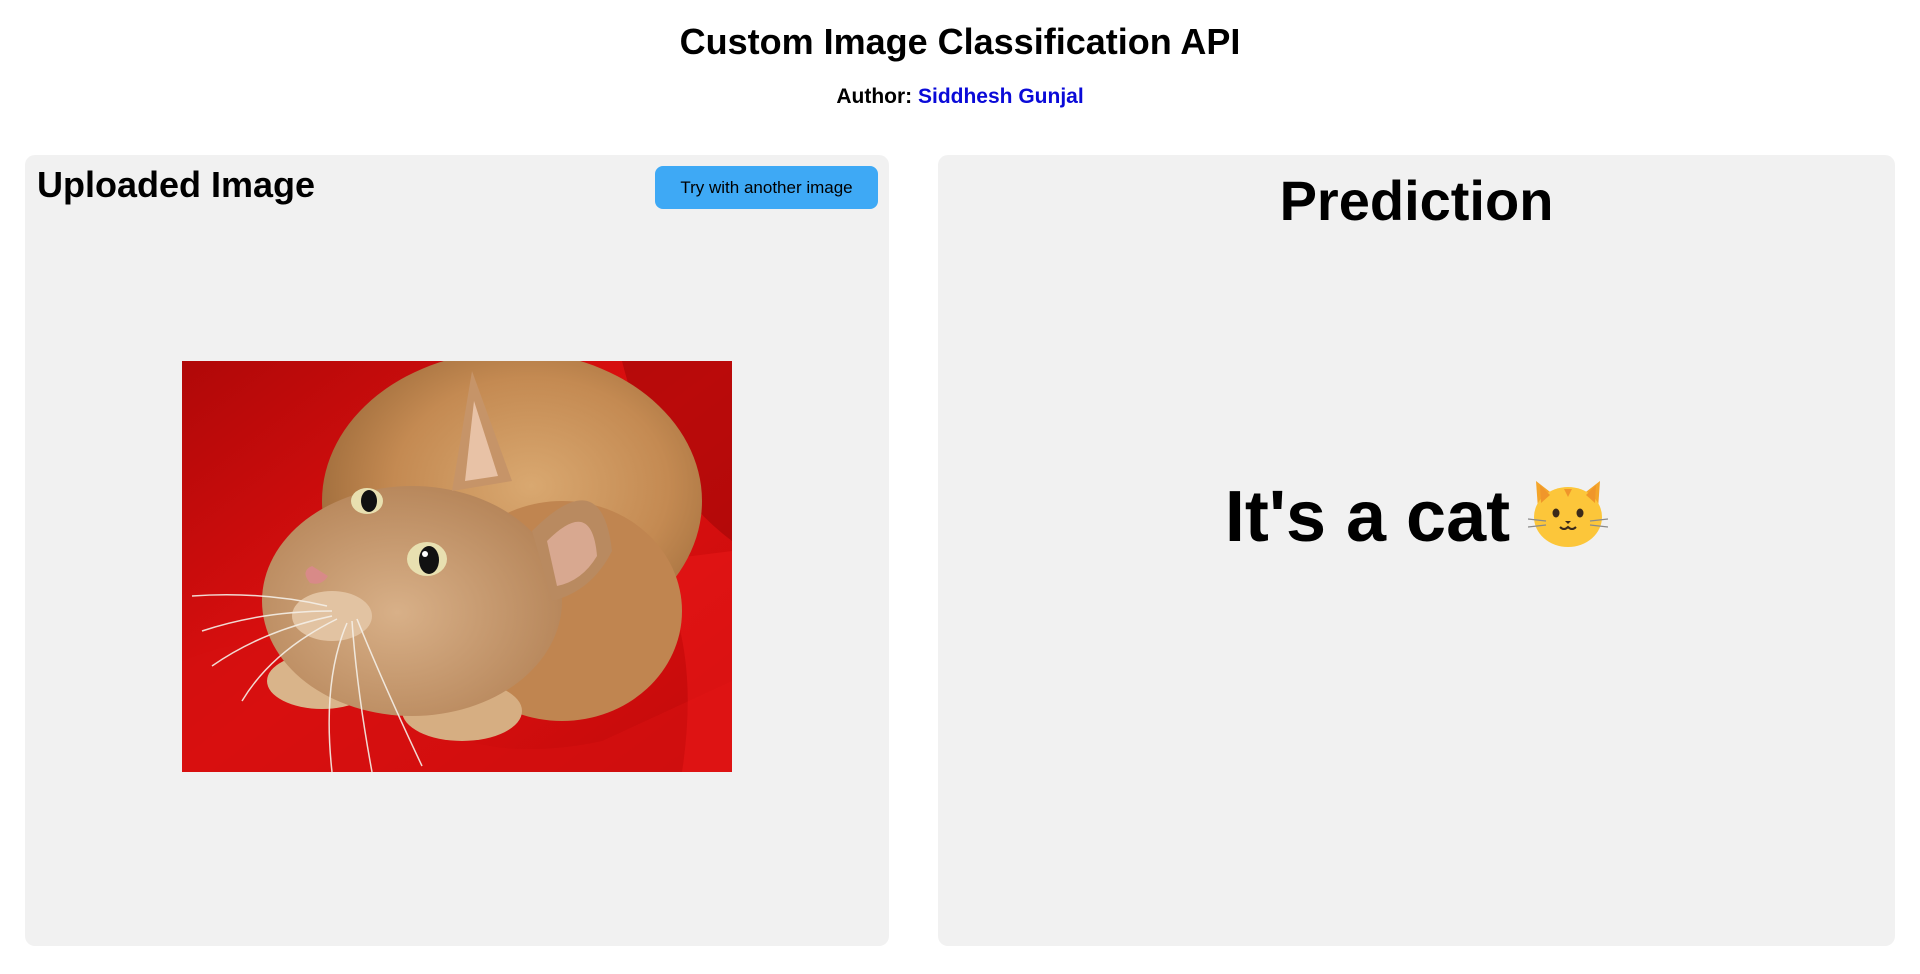  Describe the element at coordinates (960, 41) in the screenshot. I see `page-title: Custom Image Classification API` at that location.